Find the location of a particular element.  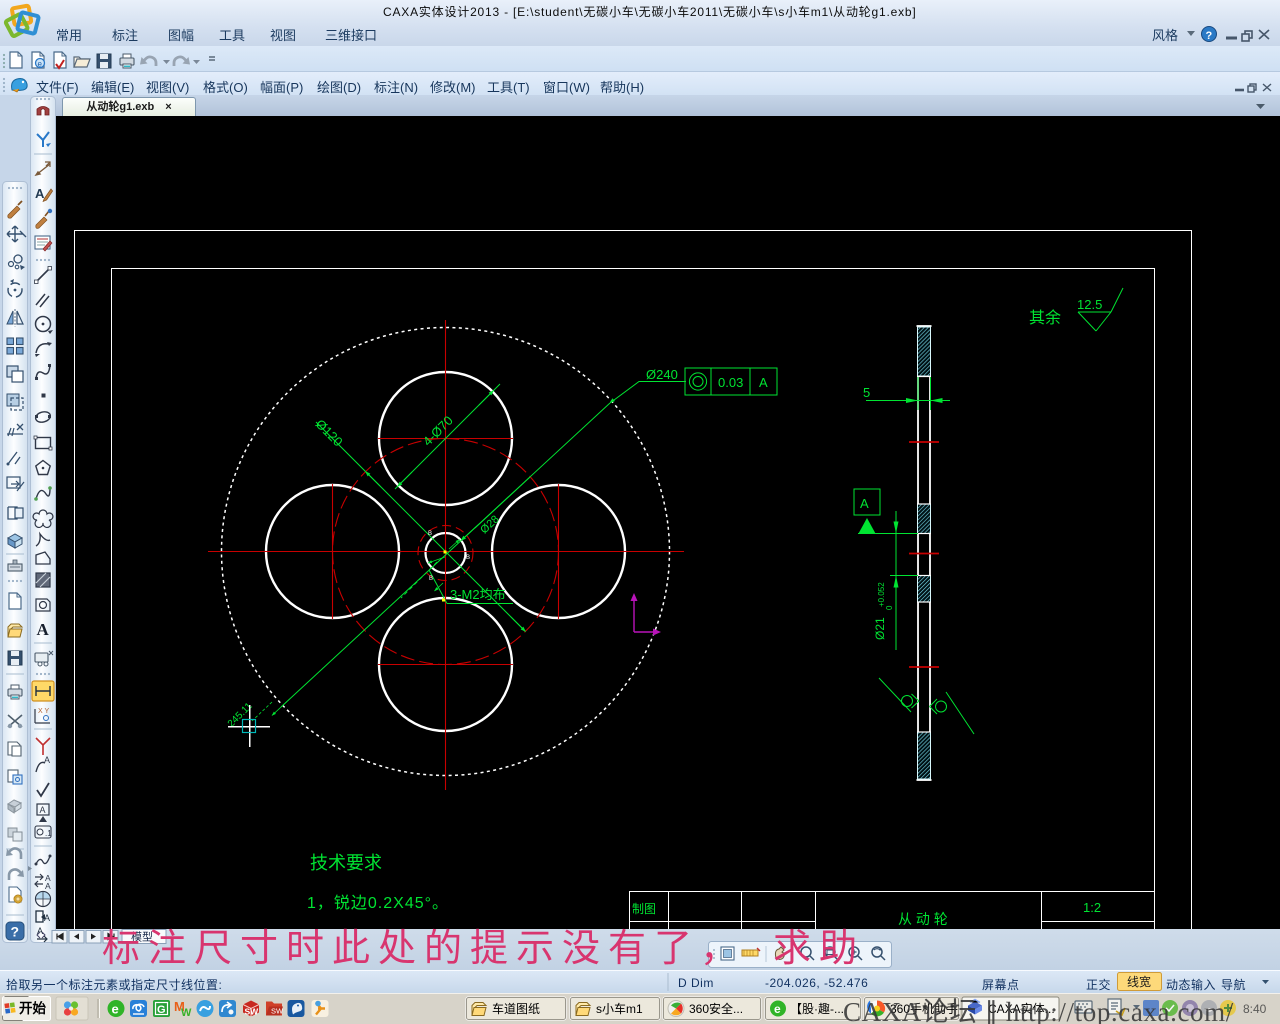

svg-text: 0 is located at coordinates (889, 607).